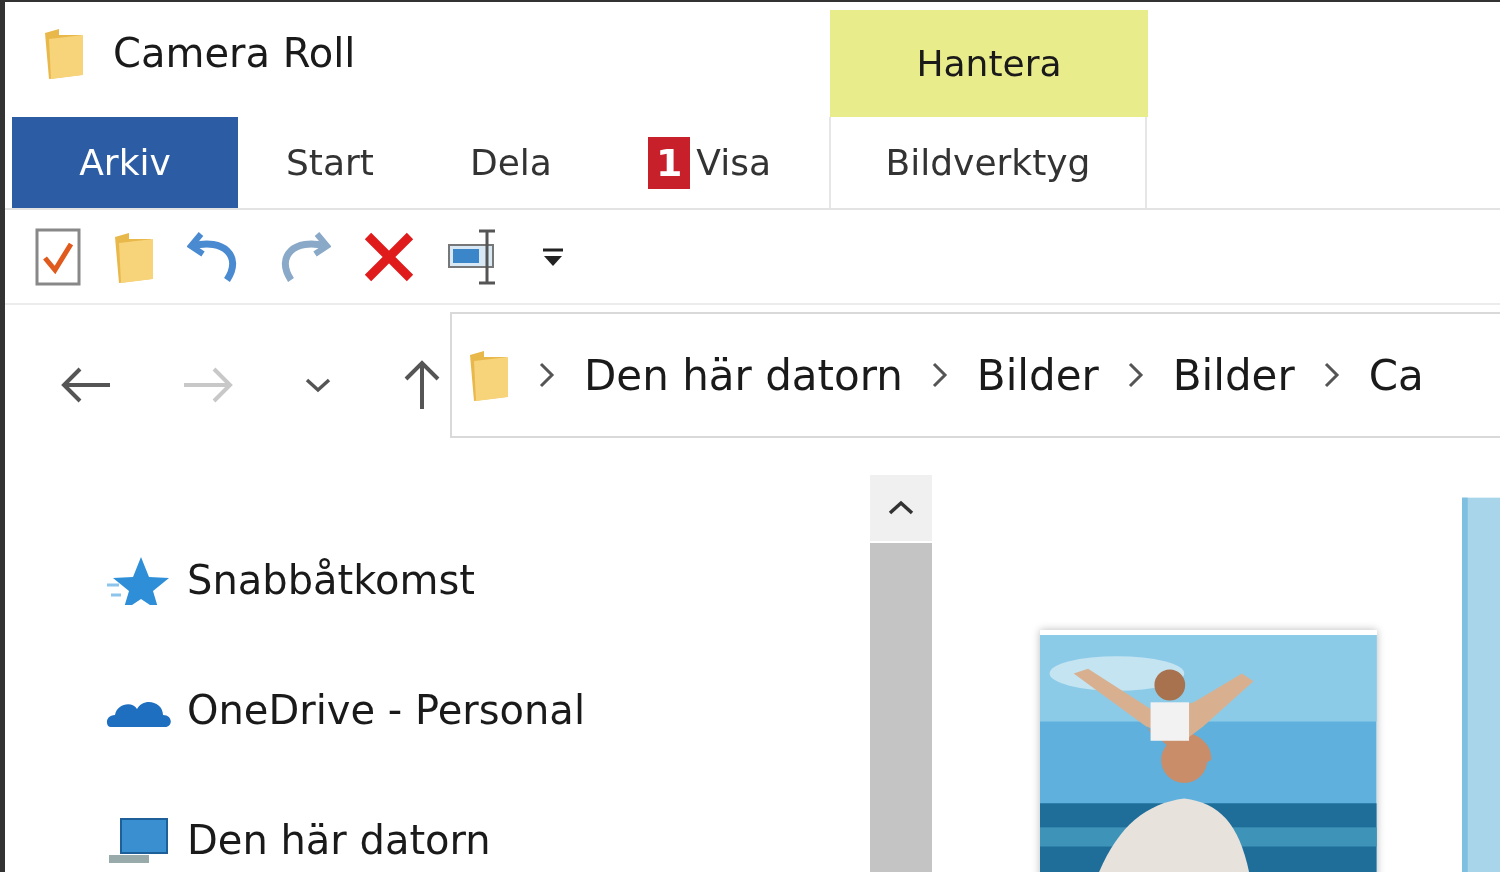 This screenshot has height=872, width=1500. What do you see at coordinates (389, 256) in the screenshot?
I see `delete-icon` at bounding box center [389, 256].